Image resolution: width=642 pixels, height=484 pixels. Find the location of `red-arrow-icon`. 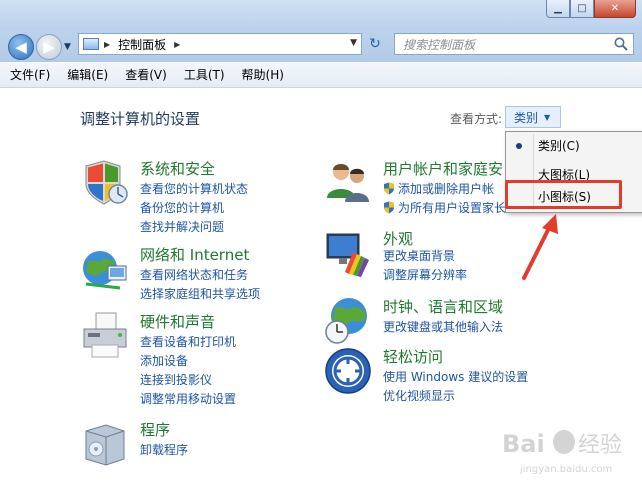

red-arrow-icon is located at coordinates (540, 247).